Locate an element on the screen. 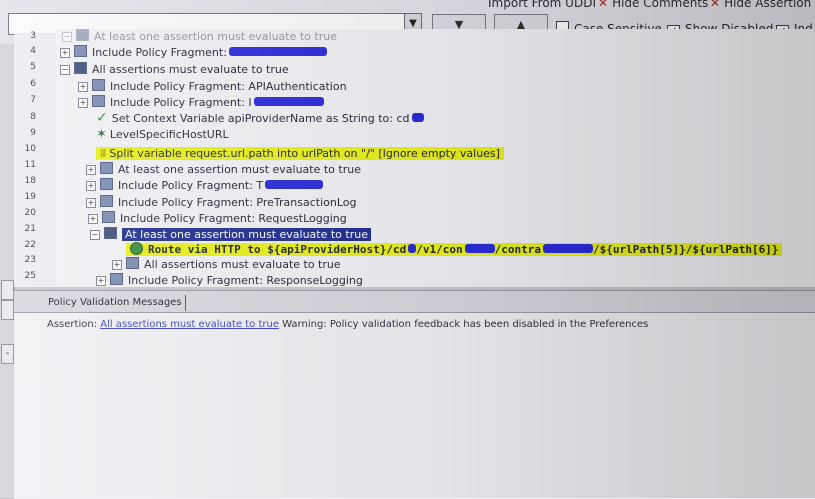  tree-row: + Include Policy Fragment: is located at coordinates (193, 53).